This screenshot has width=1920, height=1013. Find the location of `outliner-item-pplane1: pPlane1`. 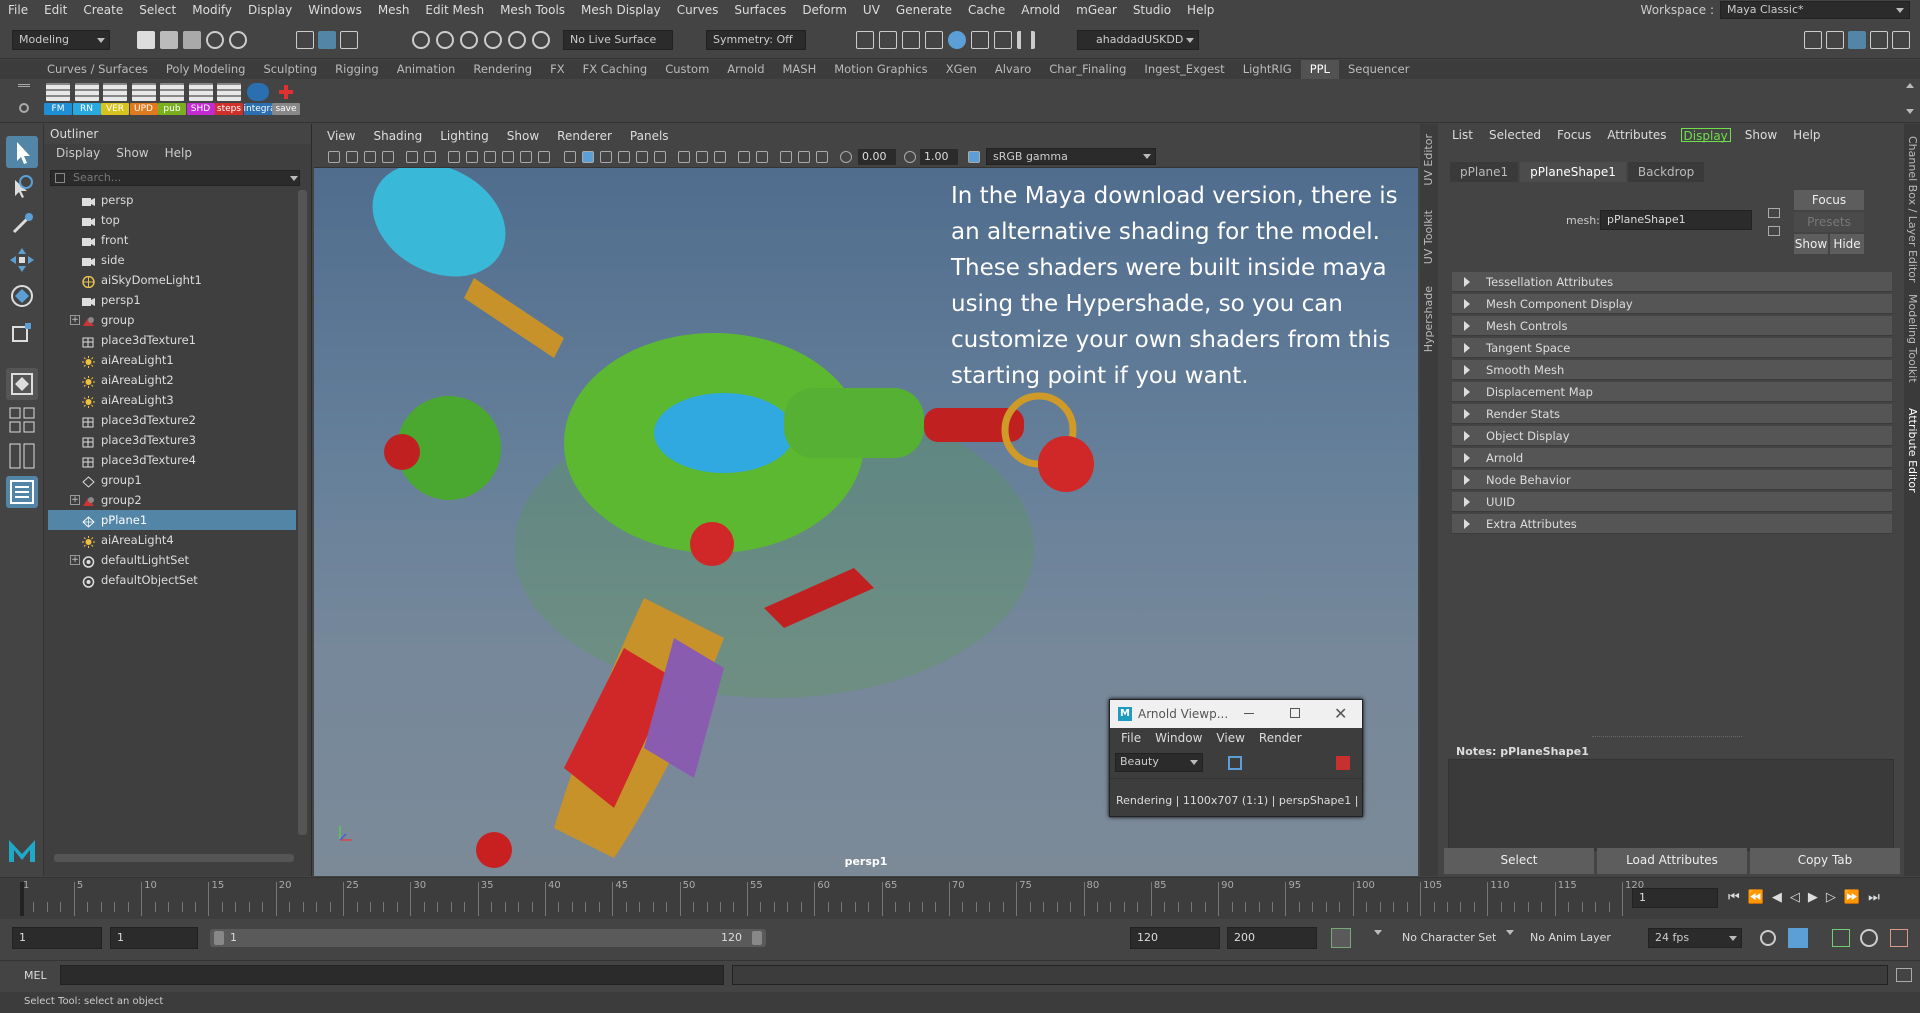

outliner-item-pplane1: pPlane1 is located at coordinates (172, 520).